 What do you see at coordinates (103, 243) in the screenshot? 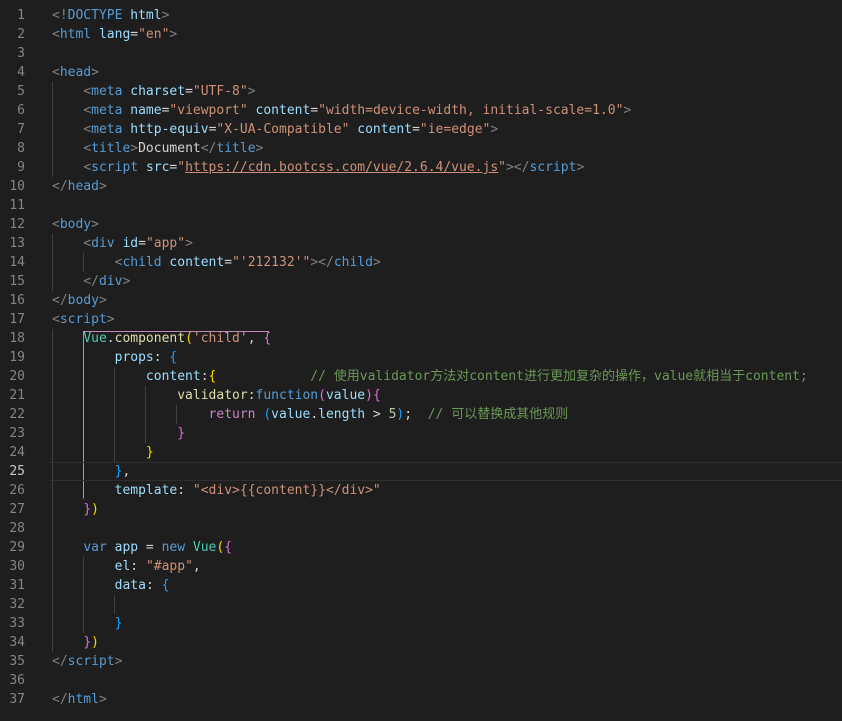
I see `code-token: div` at bounding box center [103, 243].